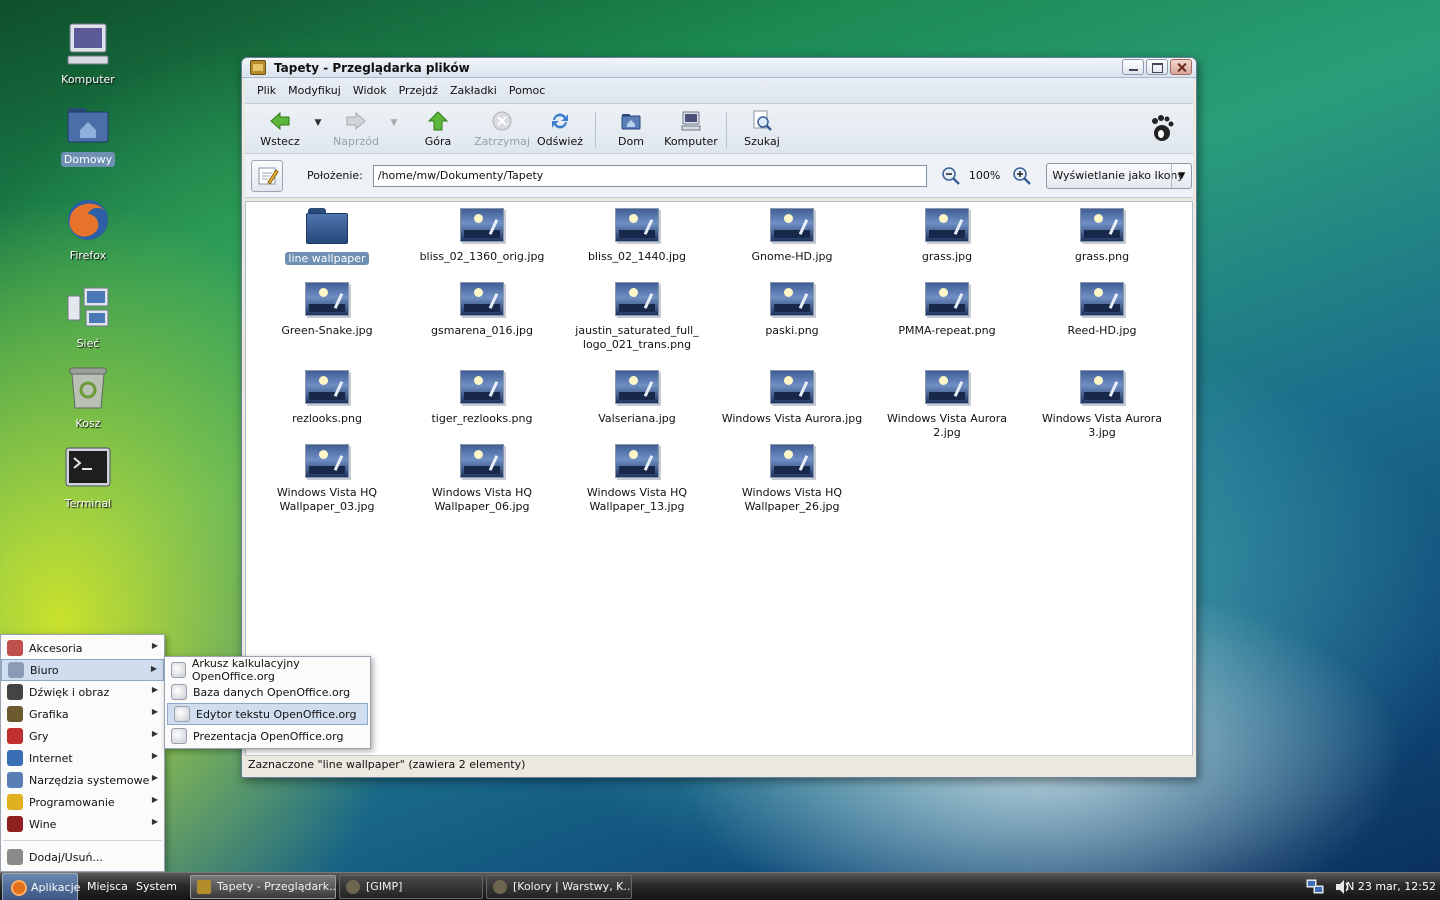 The height and width of the screenshot is (900, 1440). What do you see at coordinates (88, 133) in the screenshot?
I see `desktop-icon-home: Domowy` at bounding box center [88, 133].